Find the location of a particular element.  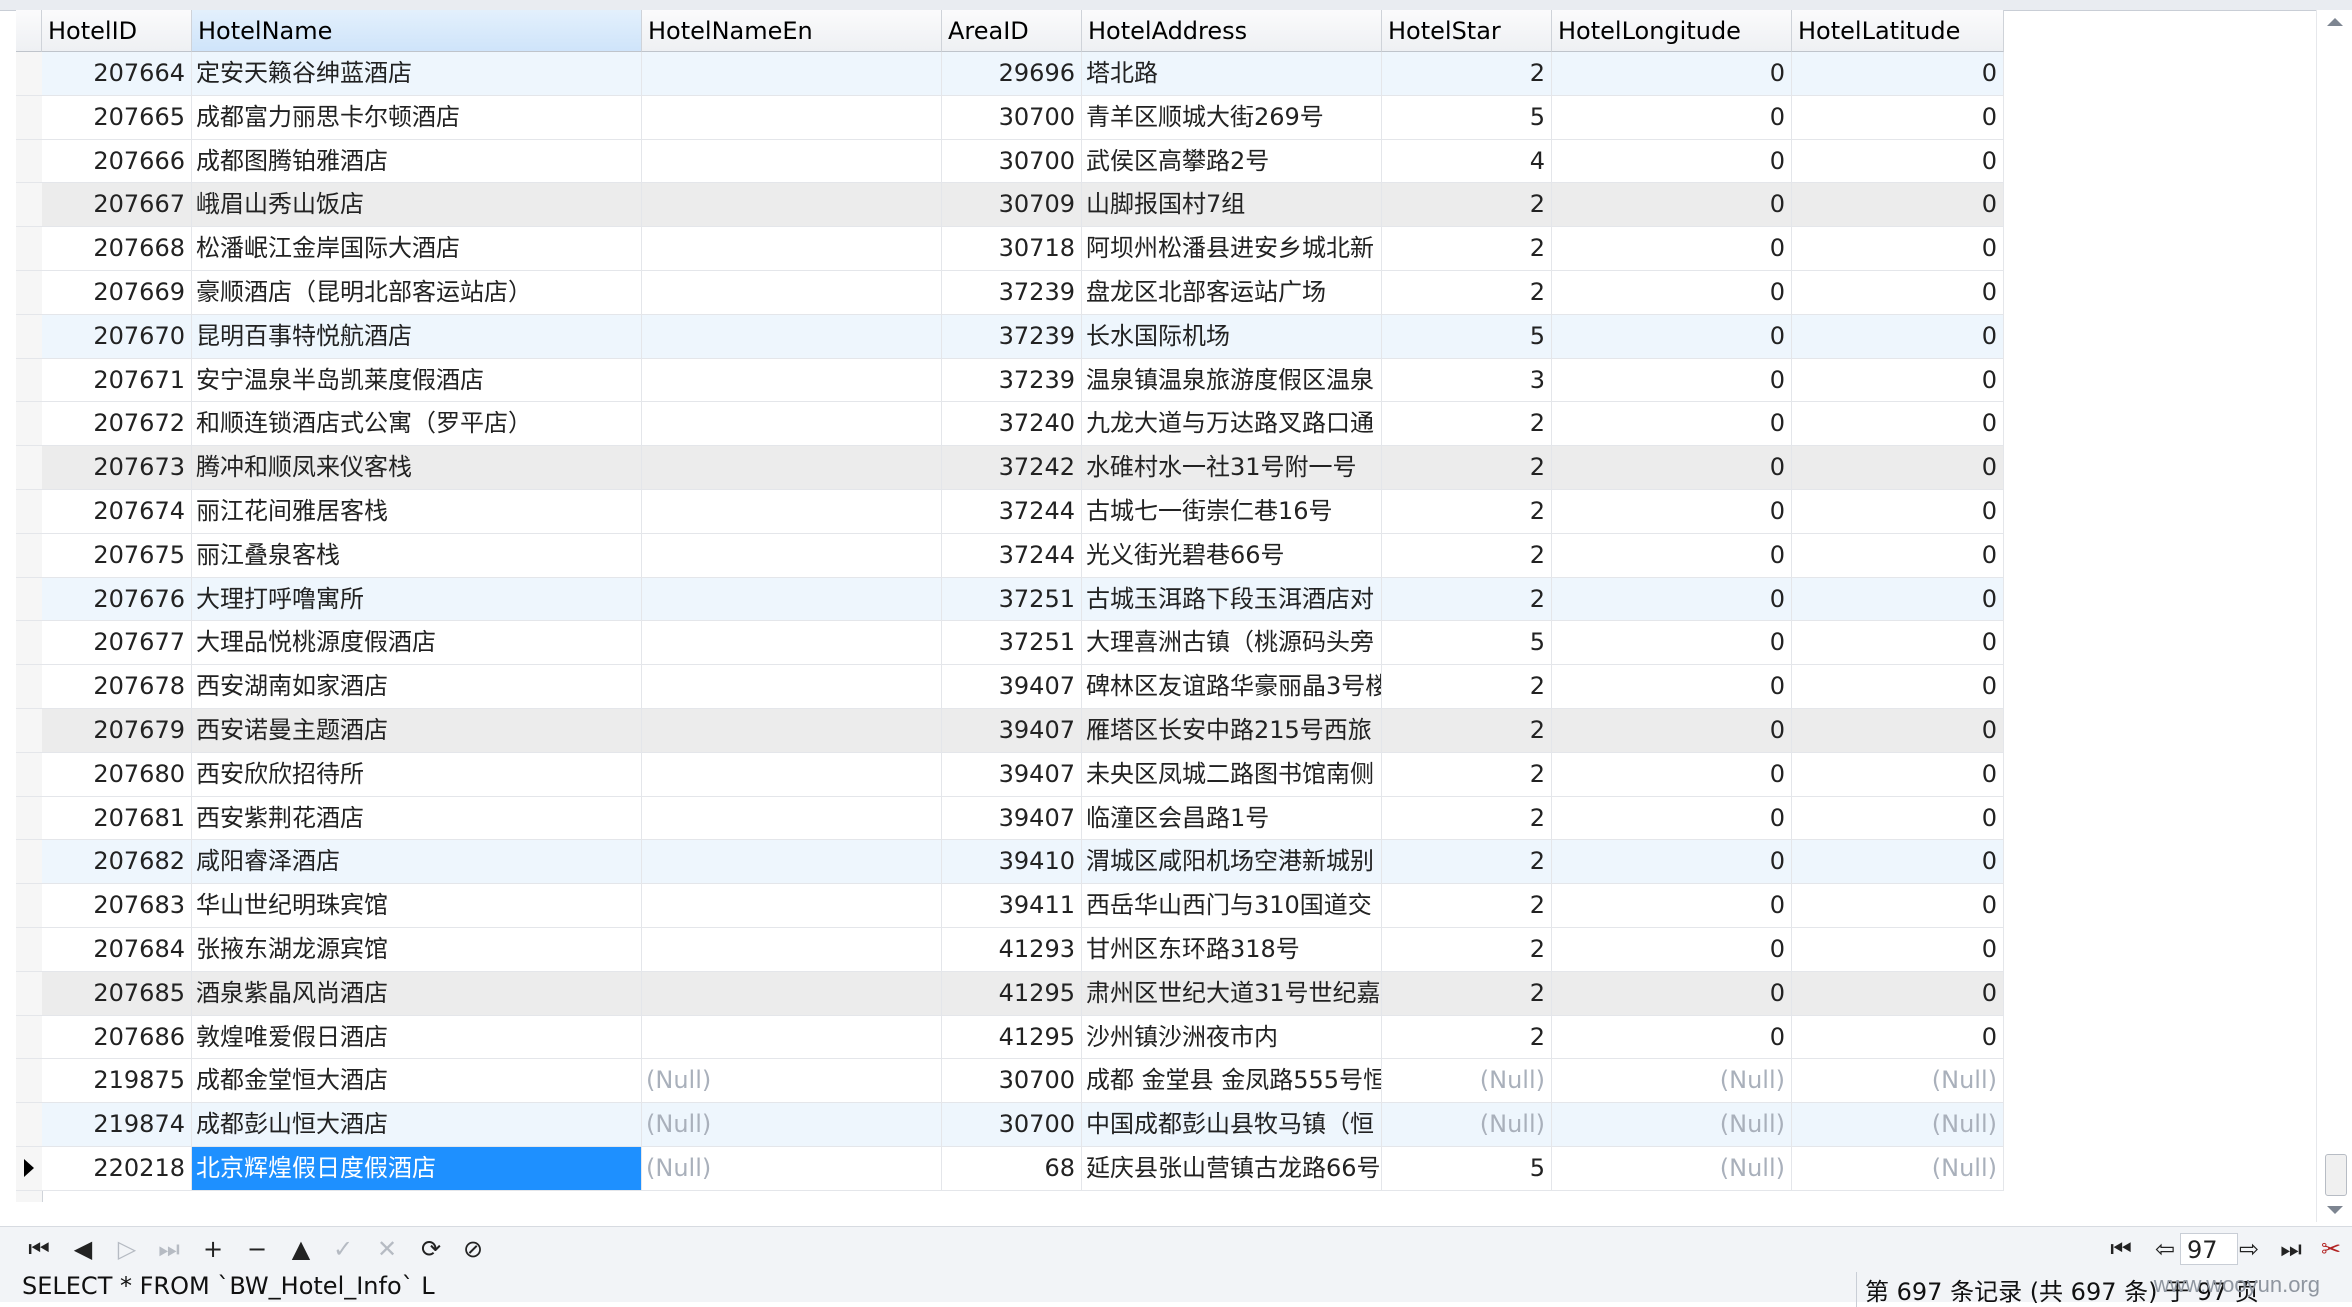

cell-hotelid: 207665 is located at coordinates (117, 117).